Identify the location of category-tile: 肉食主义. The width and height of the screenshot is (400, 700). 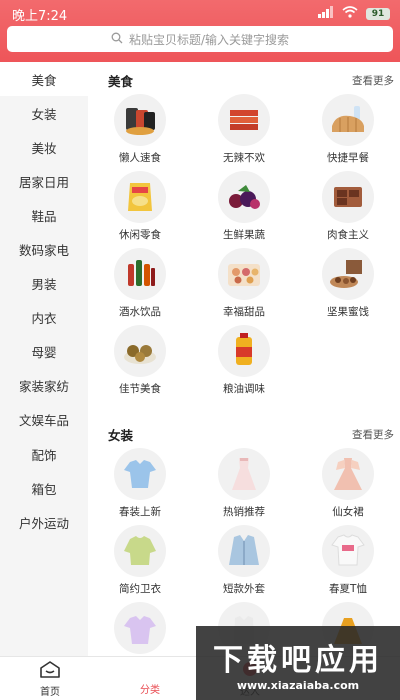
(348, 209).